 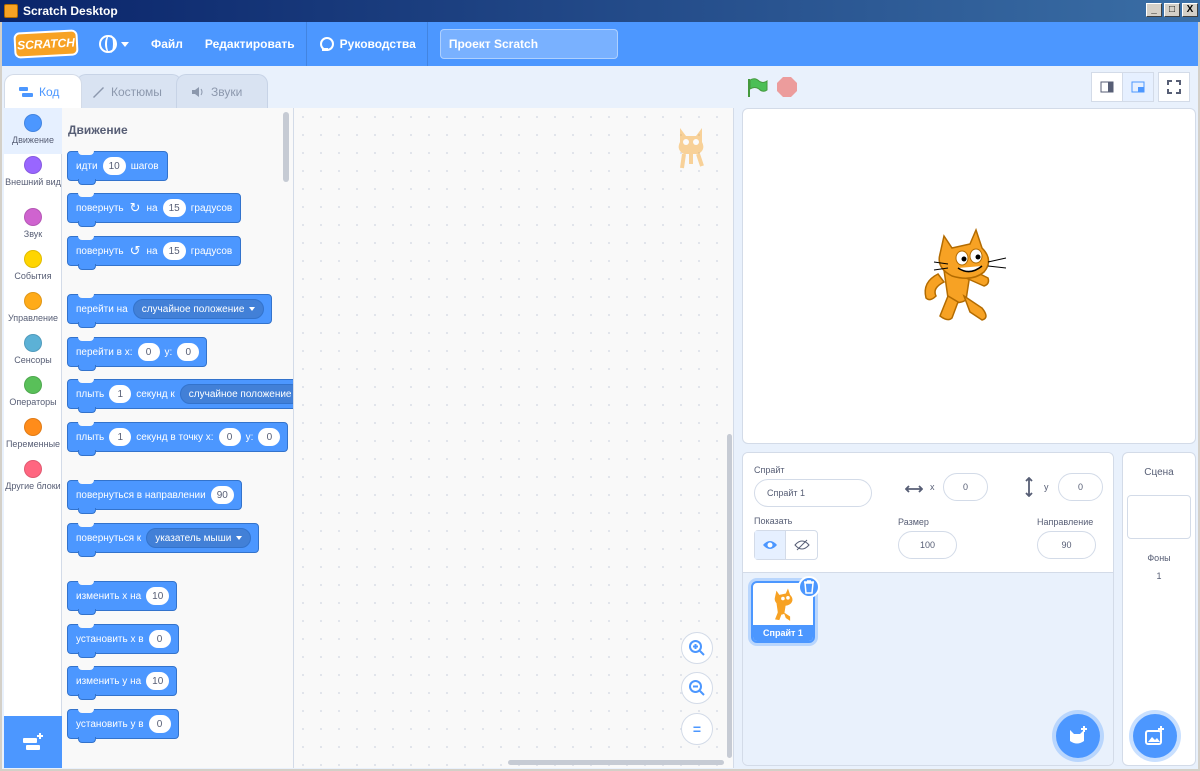 What do you see at coordinates (123, 641) in the screenshot?
I see `block-set-x: установить x в 0` at bounding box center [123, 641].